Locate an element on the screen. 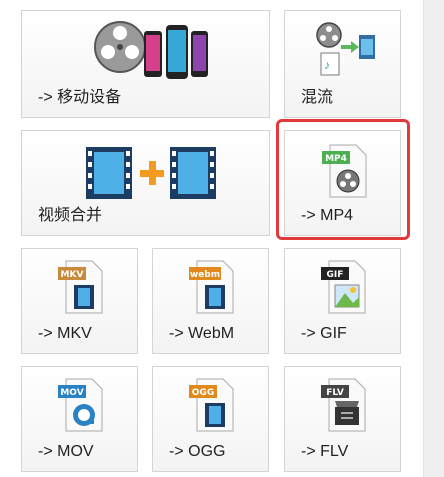 This screenshot has width=444, height=477. file-badge: MOV is located at coordinates (71, 393).